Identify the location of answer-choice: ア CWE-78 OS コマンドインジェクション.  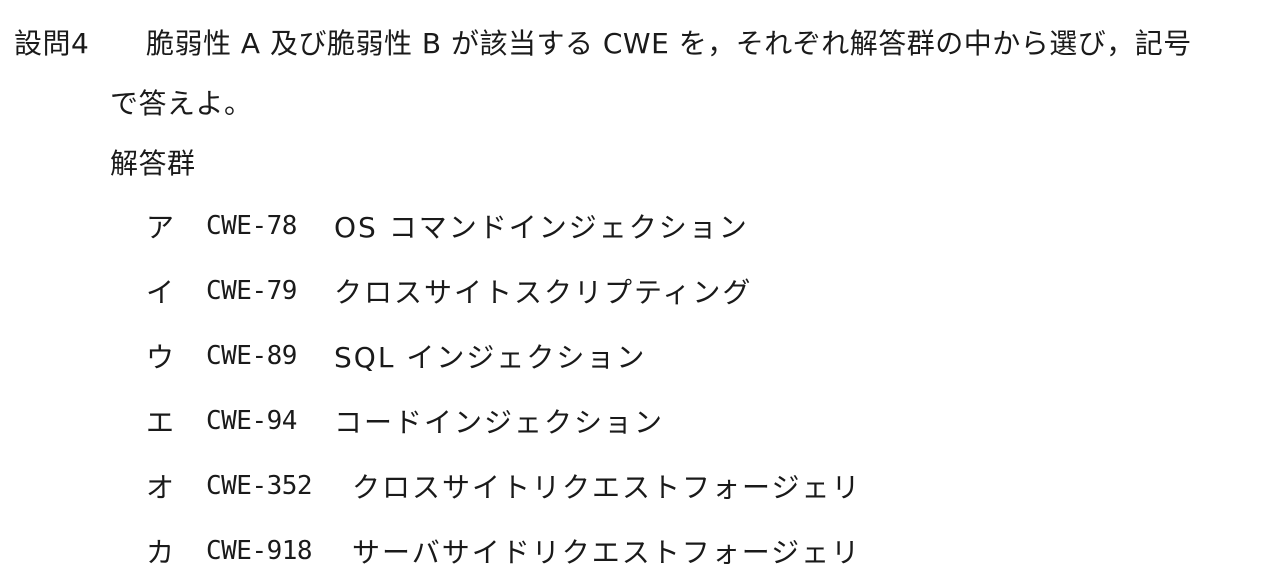
(503, 226).